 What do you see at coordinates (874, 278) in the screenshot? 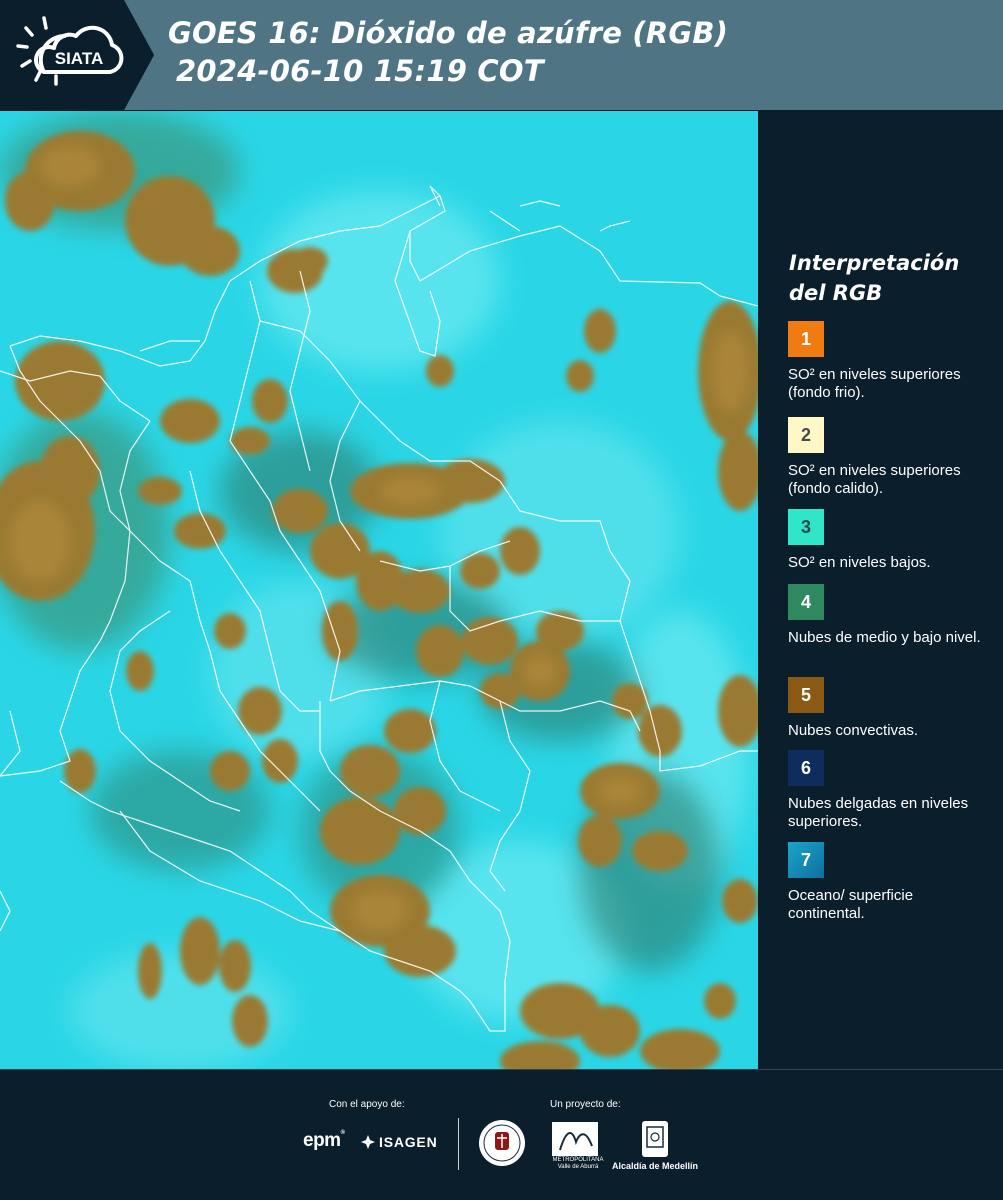
I see `legend-title: Interpretación del RGB` at bounding box center [874, 278].